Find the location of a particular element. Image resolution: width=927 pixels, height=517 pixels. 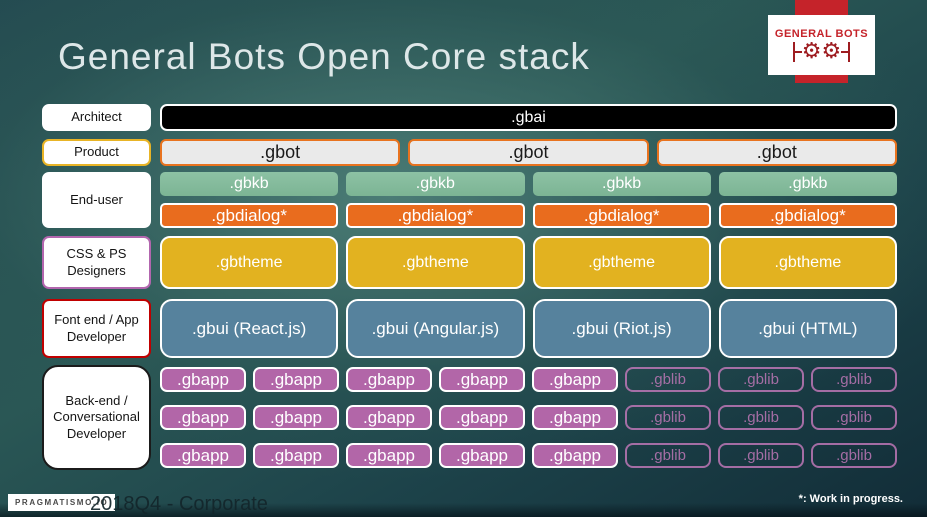

gear-glyphs-icon: ⚙⚙ is located at coordinates (821, 51).